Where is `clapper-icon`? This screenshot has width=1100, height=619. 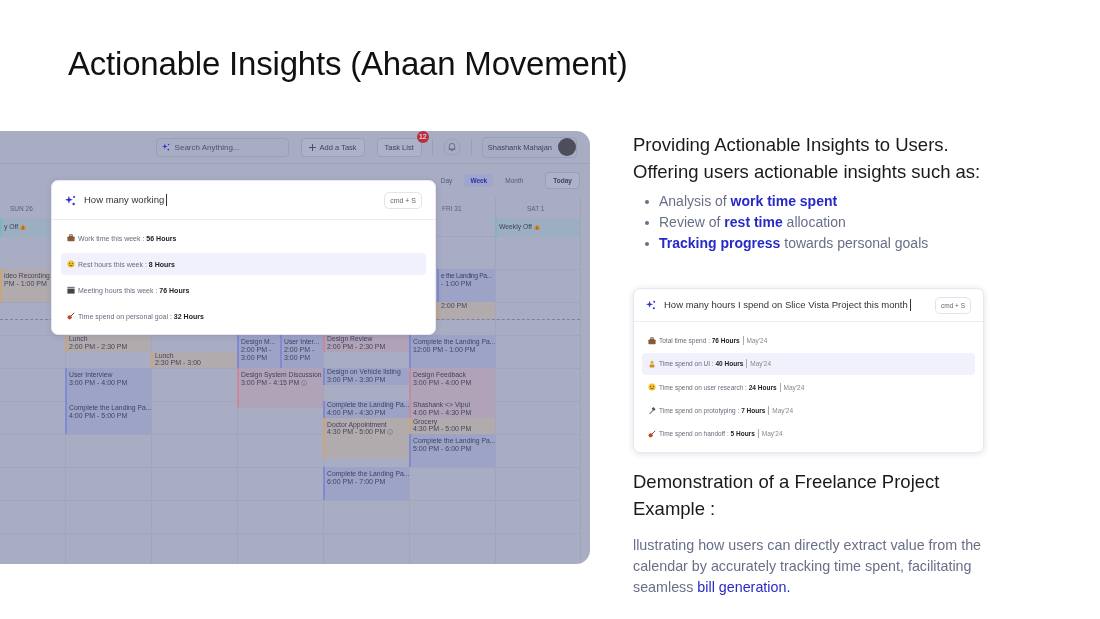
clapper-icon is located at coordinates (71, 290).